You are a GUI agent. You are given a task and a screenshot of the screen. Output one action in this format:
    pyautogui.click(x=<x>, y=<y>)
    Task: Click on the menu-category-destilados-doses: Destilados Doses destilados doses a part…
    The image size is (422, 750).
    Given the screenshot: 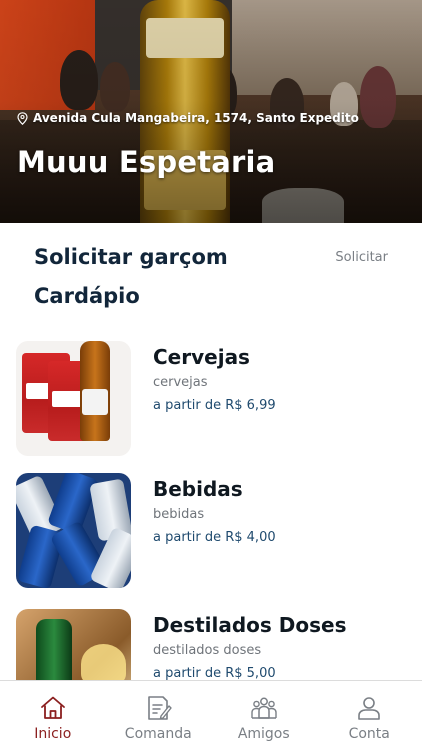 What is the action you would take?
    pyautogui.click(x=216, y=644)
    